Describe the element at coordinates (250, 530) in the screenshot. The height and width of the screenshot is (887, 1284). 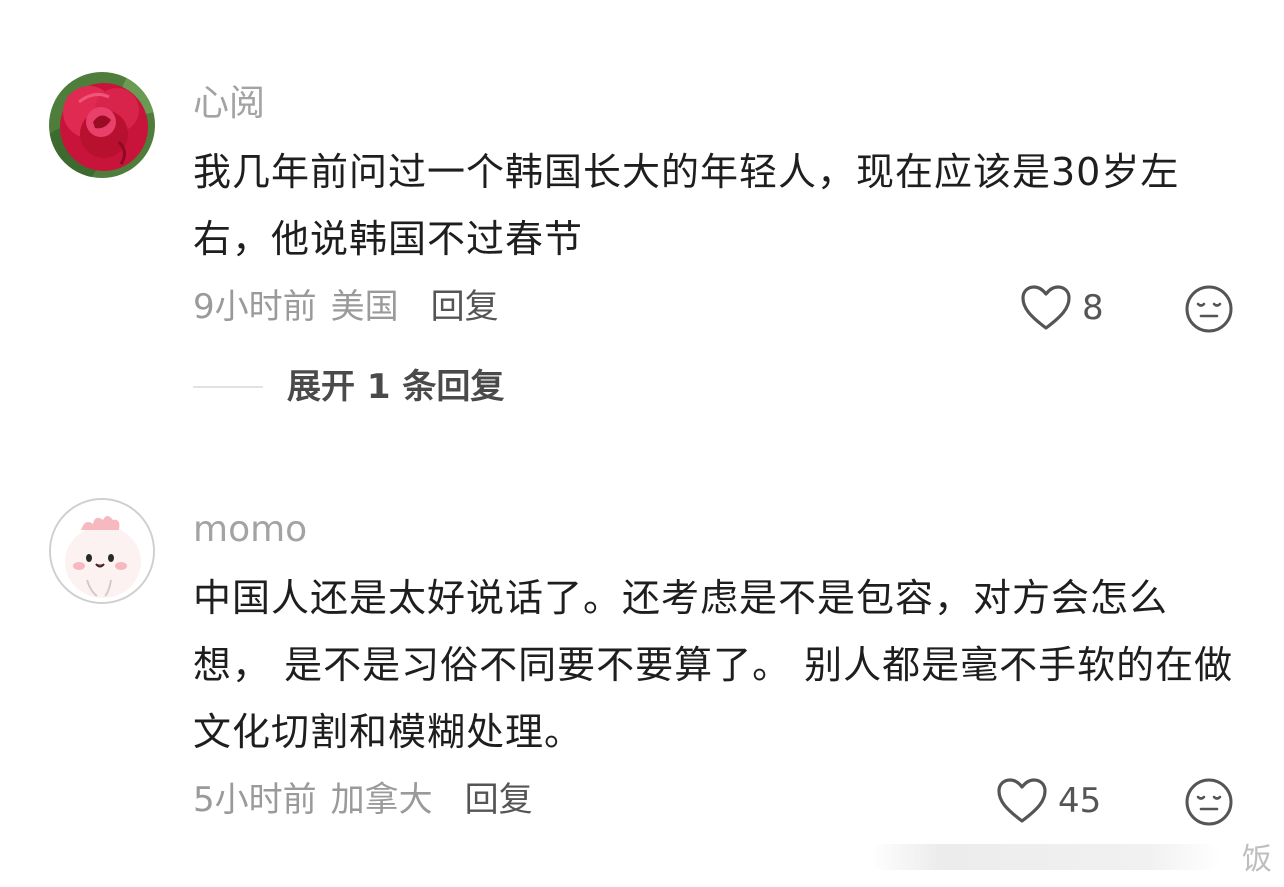
I see `username: momo` at that location.